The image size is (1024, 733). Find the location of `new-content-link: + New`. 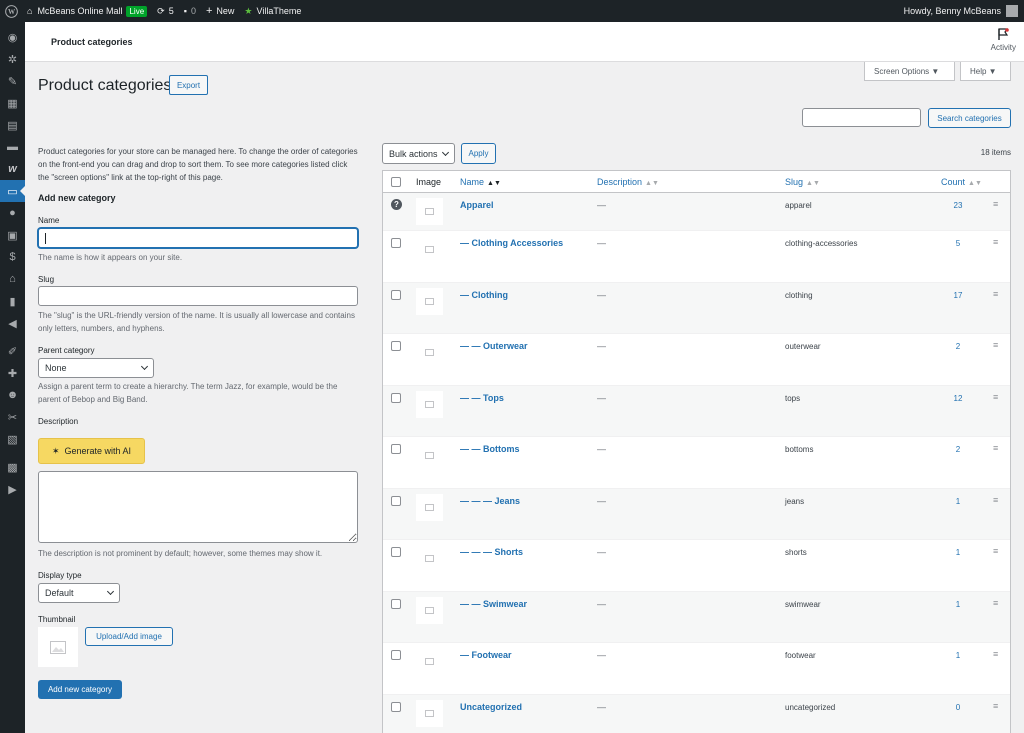

new-content-link: + New is located at coordinates (220, 11).